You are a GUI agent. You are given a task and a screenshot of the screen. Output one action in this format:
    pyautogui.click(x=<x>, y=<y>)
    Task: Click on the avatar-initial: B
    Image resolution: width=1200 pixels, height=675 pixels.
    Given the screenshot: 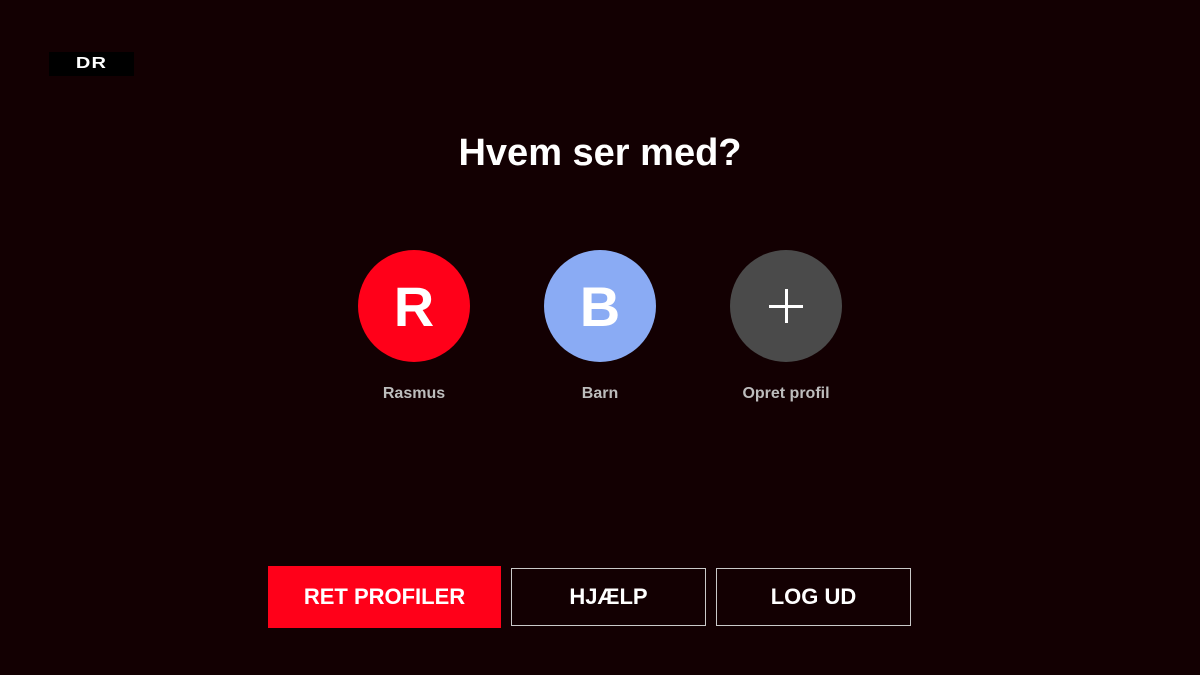 What is the action you would take?
    pyautogui.click(x=600, y=306)
    